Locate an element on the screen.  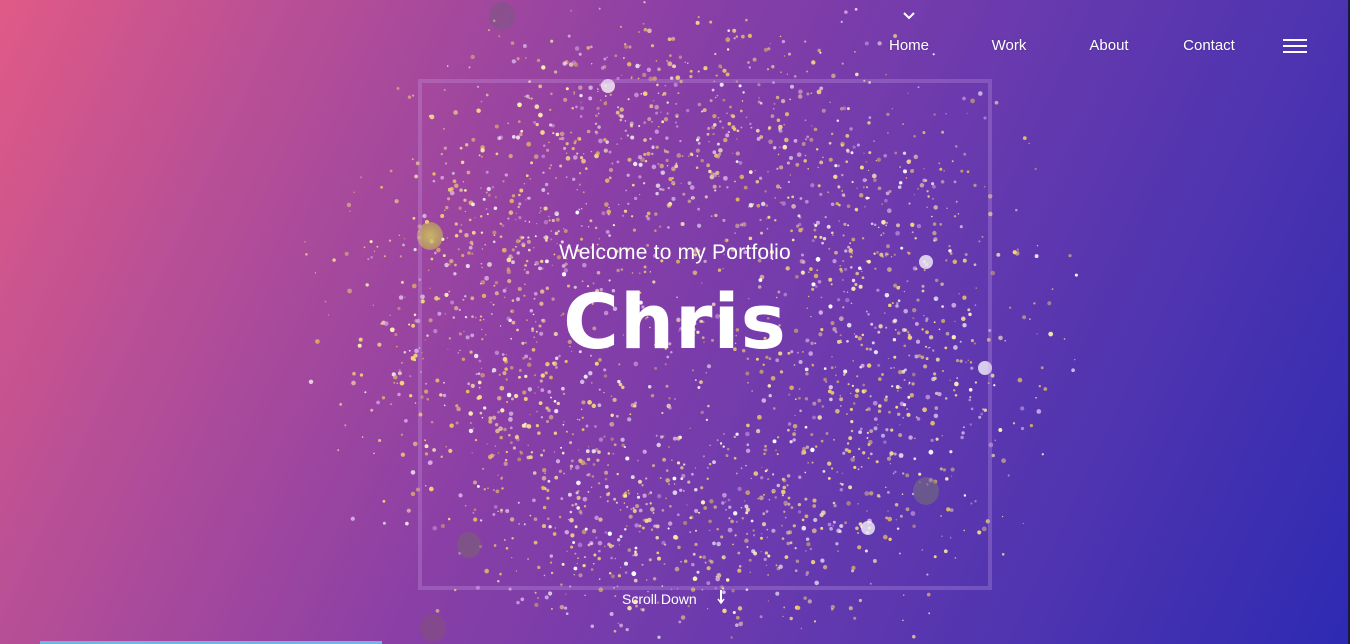
scroll-down-label: Scroll Down is located at coordinates (659, 599).